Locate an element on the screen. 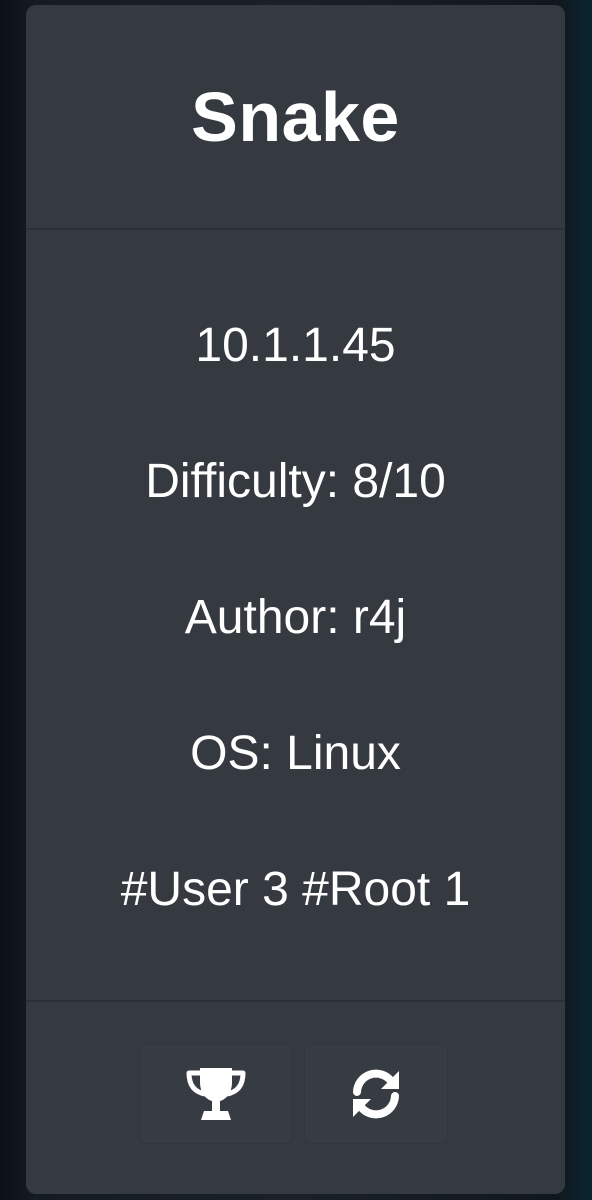  trophy-button is located at coordinates (216, 1094).